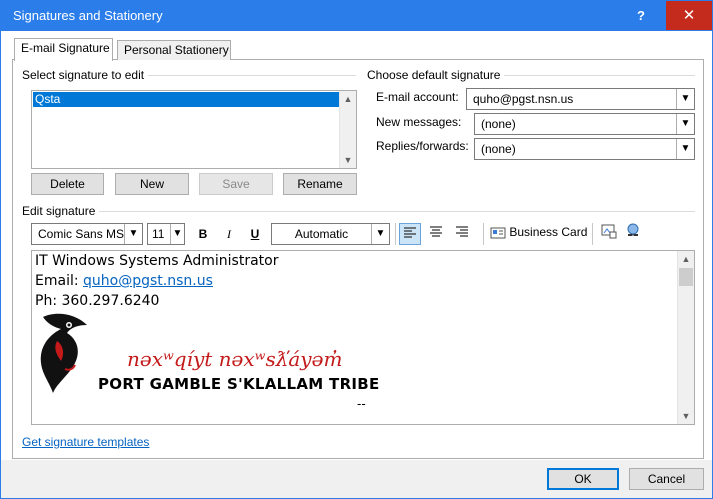  What do you see at coordinates (685, 337) in the screenshot?
I see `editor-scrollbar: ▲ ▼` at bounding box center [685, 337].